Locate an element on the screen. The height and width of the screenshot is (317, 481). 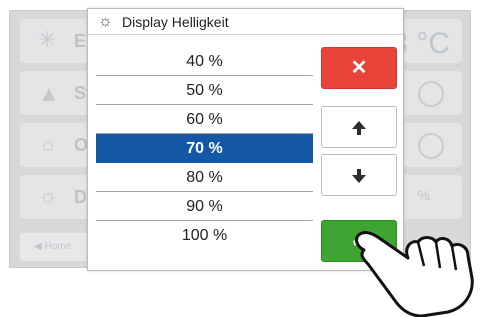
scroll-down-button is located at coordinates (359, 175).